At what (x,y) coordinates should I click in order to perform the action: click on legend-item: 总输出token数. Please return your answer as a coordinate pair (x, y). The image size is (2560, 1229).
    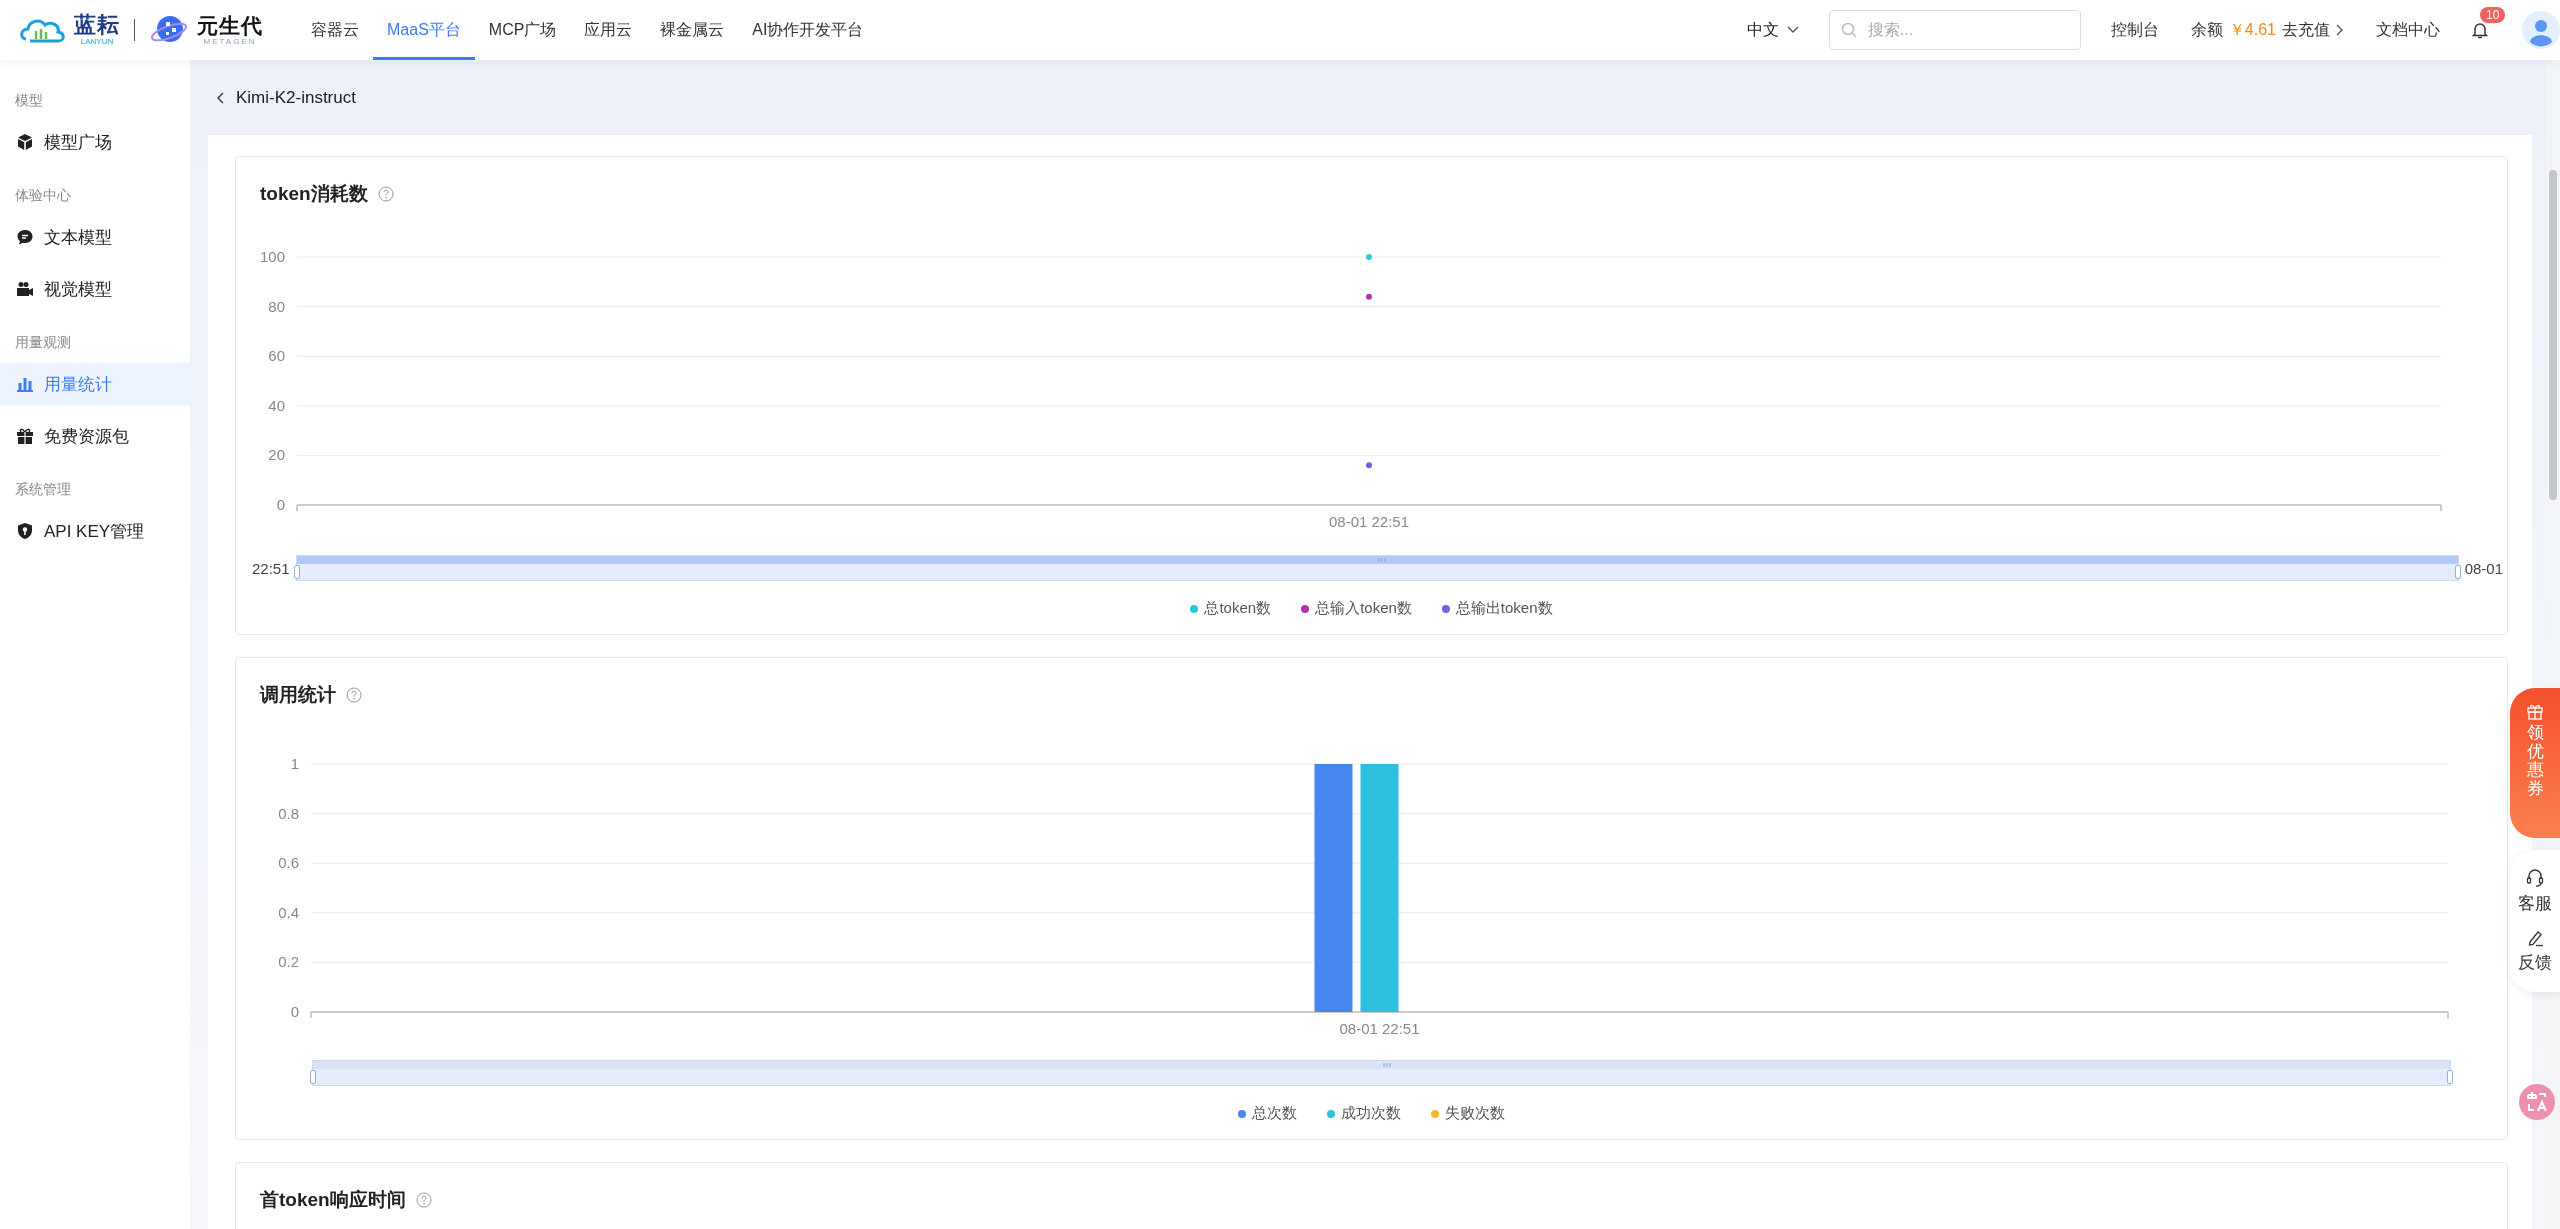
    Looking at the image, I should click on (1497, 608).